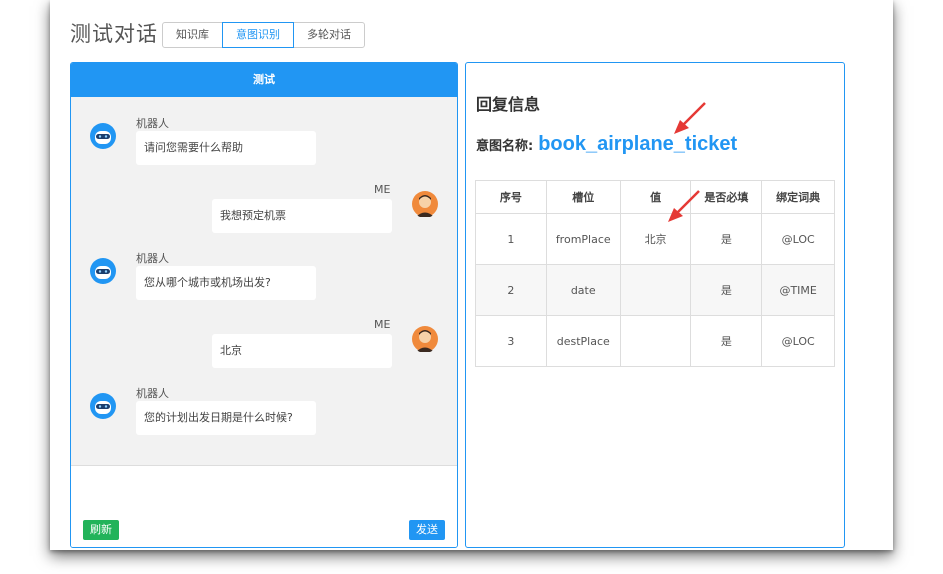 Image resolution: width=943 pixels, height=574 pixels. Describe the element at coordinates (798, 290) in the screenshot. I see `table-cell: @TIME` at that location.